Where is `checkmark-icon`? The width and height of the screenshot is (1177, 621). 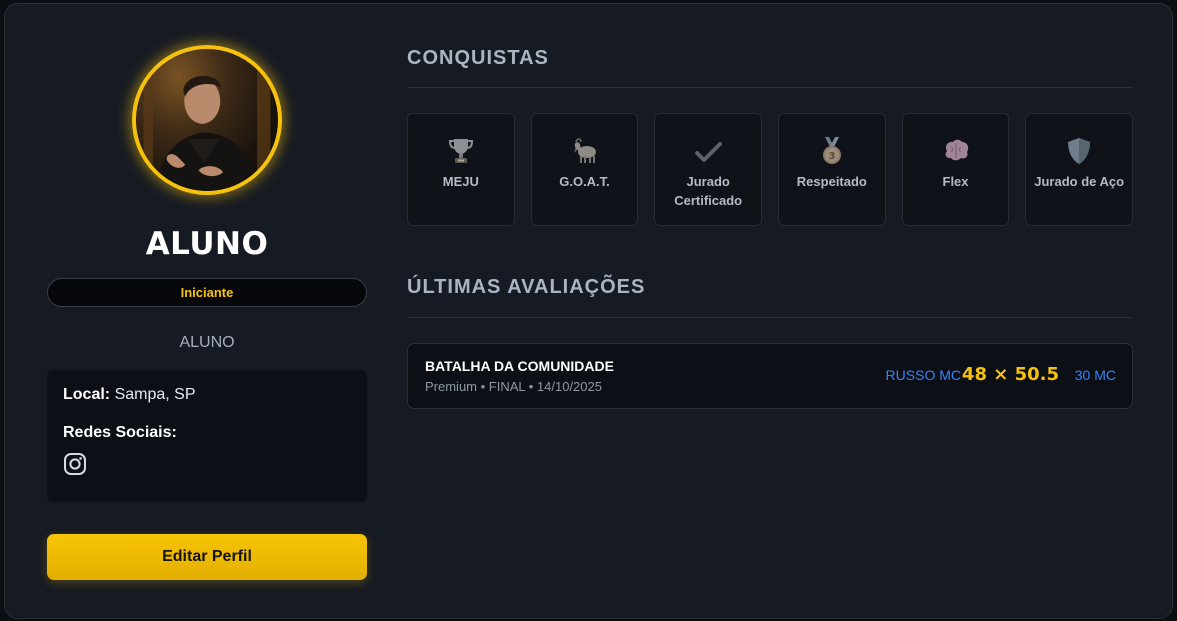
checkmark-icon is located at coordinates (709, 152).